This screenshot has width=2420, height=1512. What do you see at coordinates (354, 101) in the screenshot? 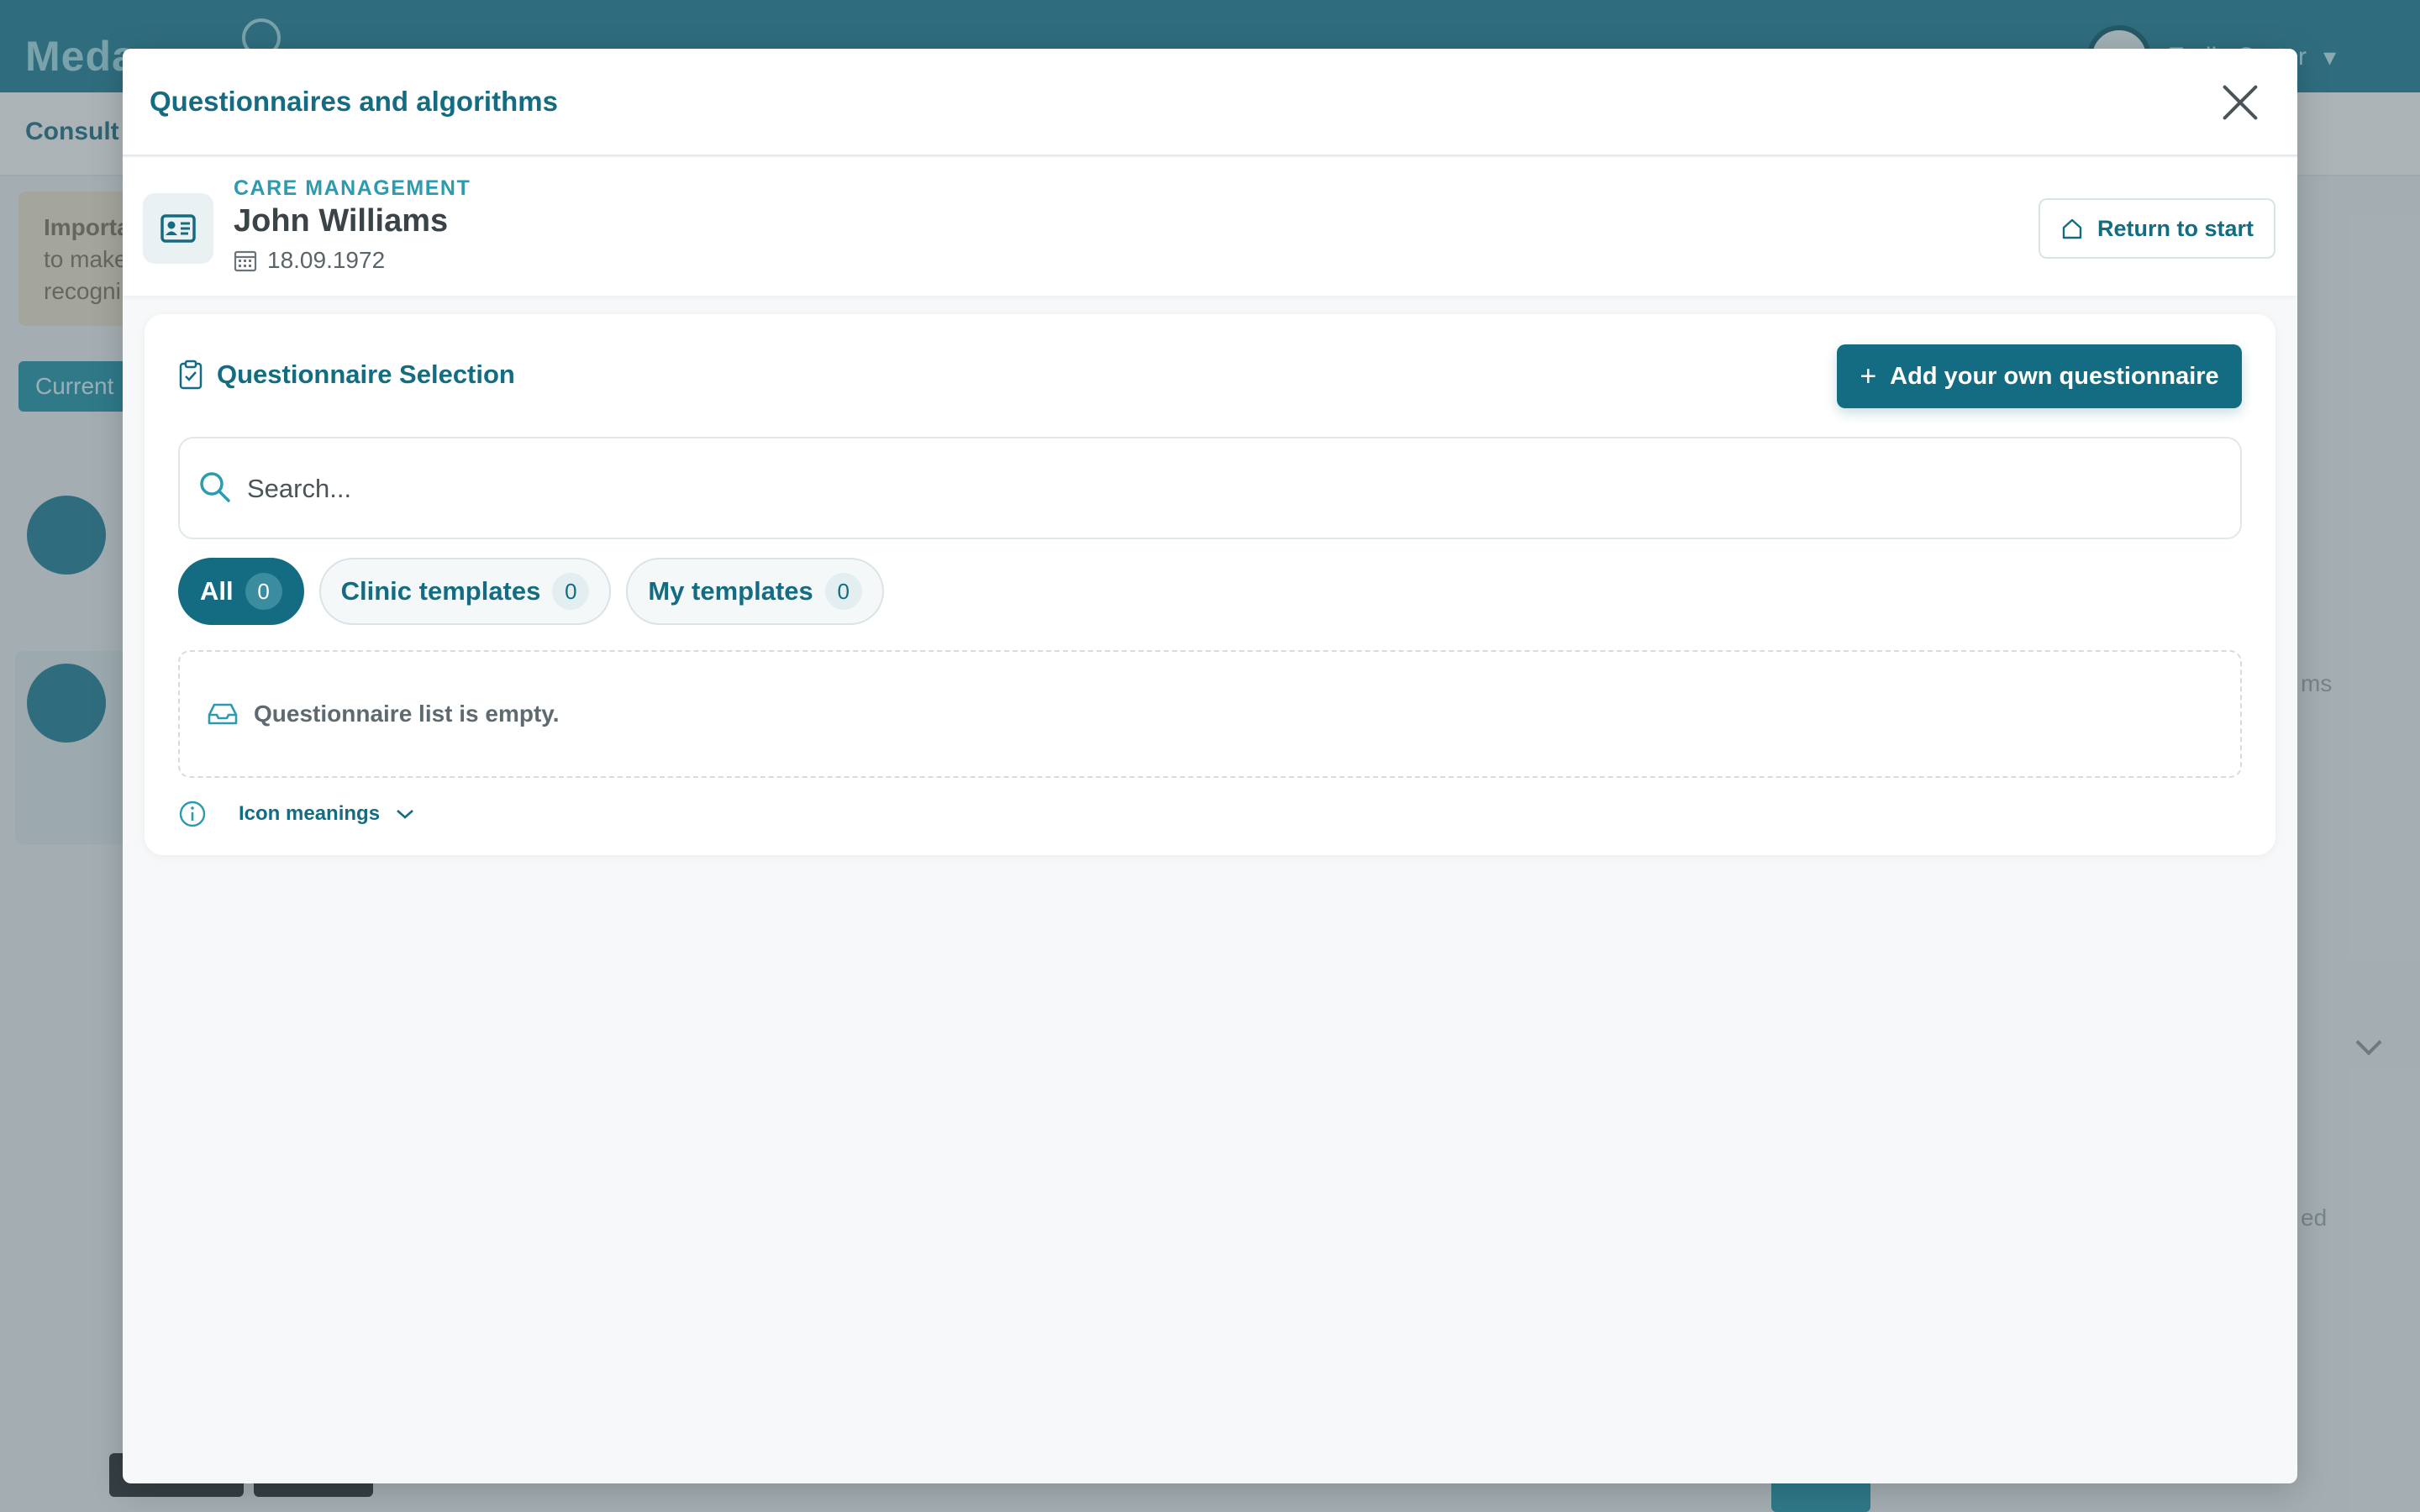
I see `modal-title: Questionnaires and algorithms` at bounding box center [354, 101].